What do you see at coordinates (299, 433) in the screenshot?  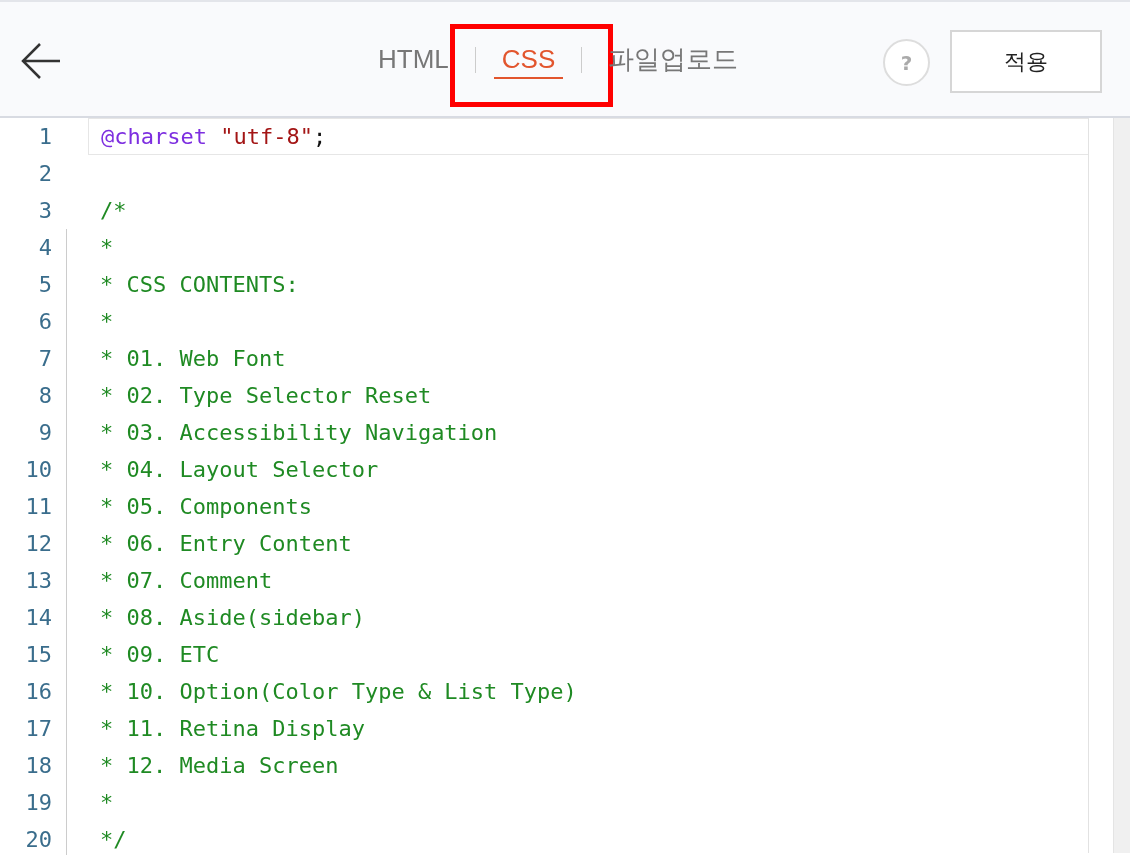 I see `code-line: * 03. Accessibility Navigation` at bounding box center [299, 433].